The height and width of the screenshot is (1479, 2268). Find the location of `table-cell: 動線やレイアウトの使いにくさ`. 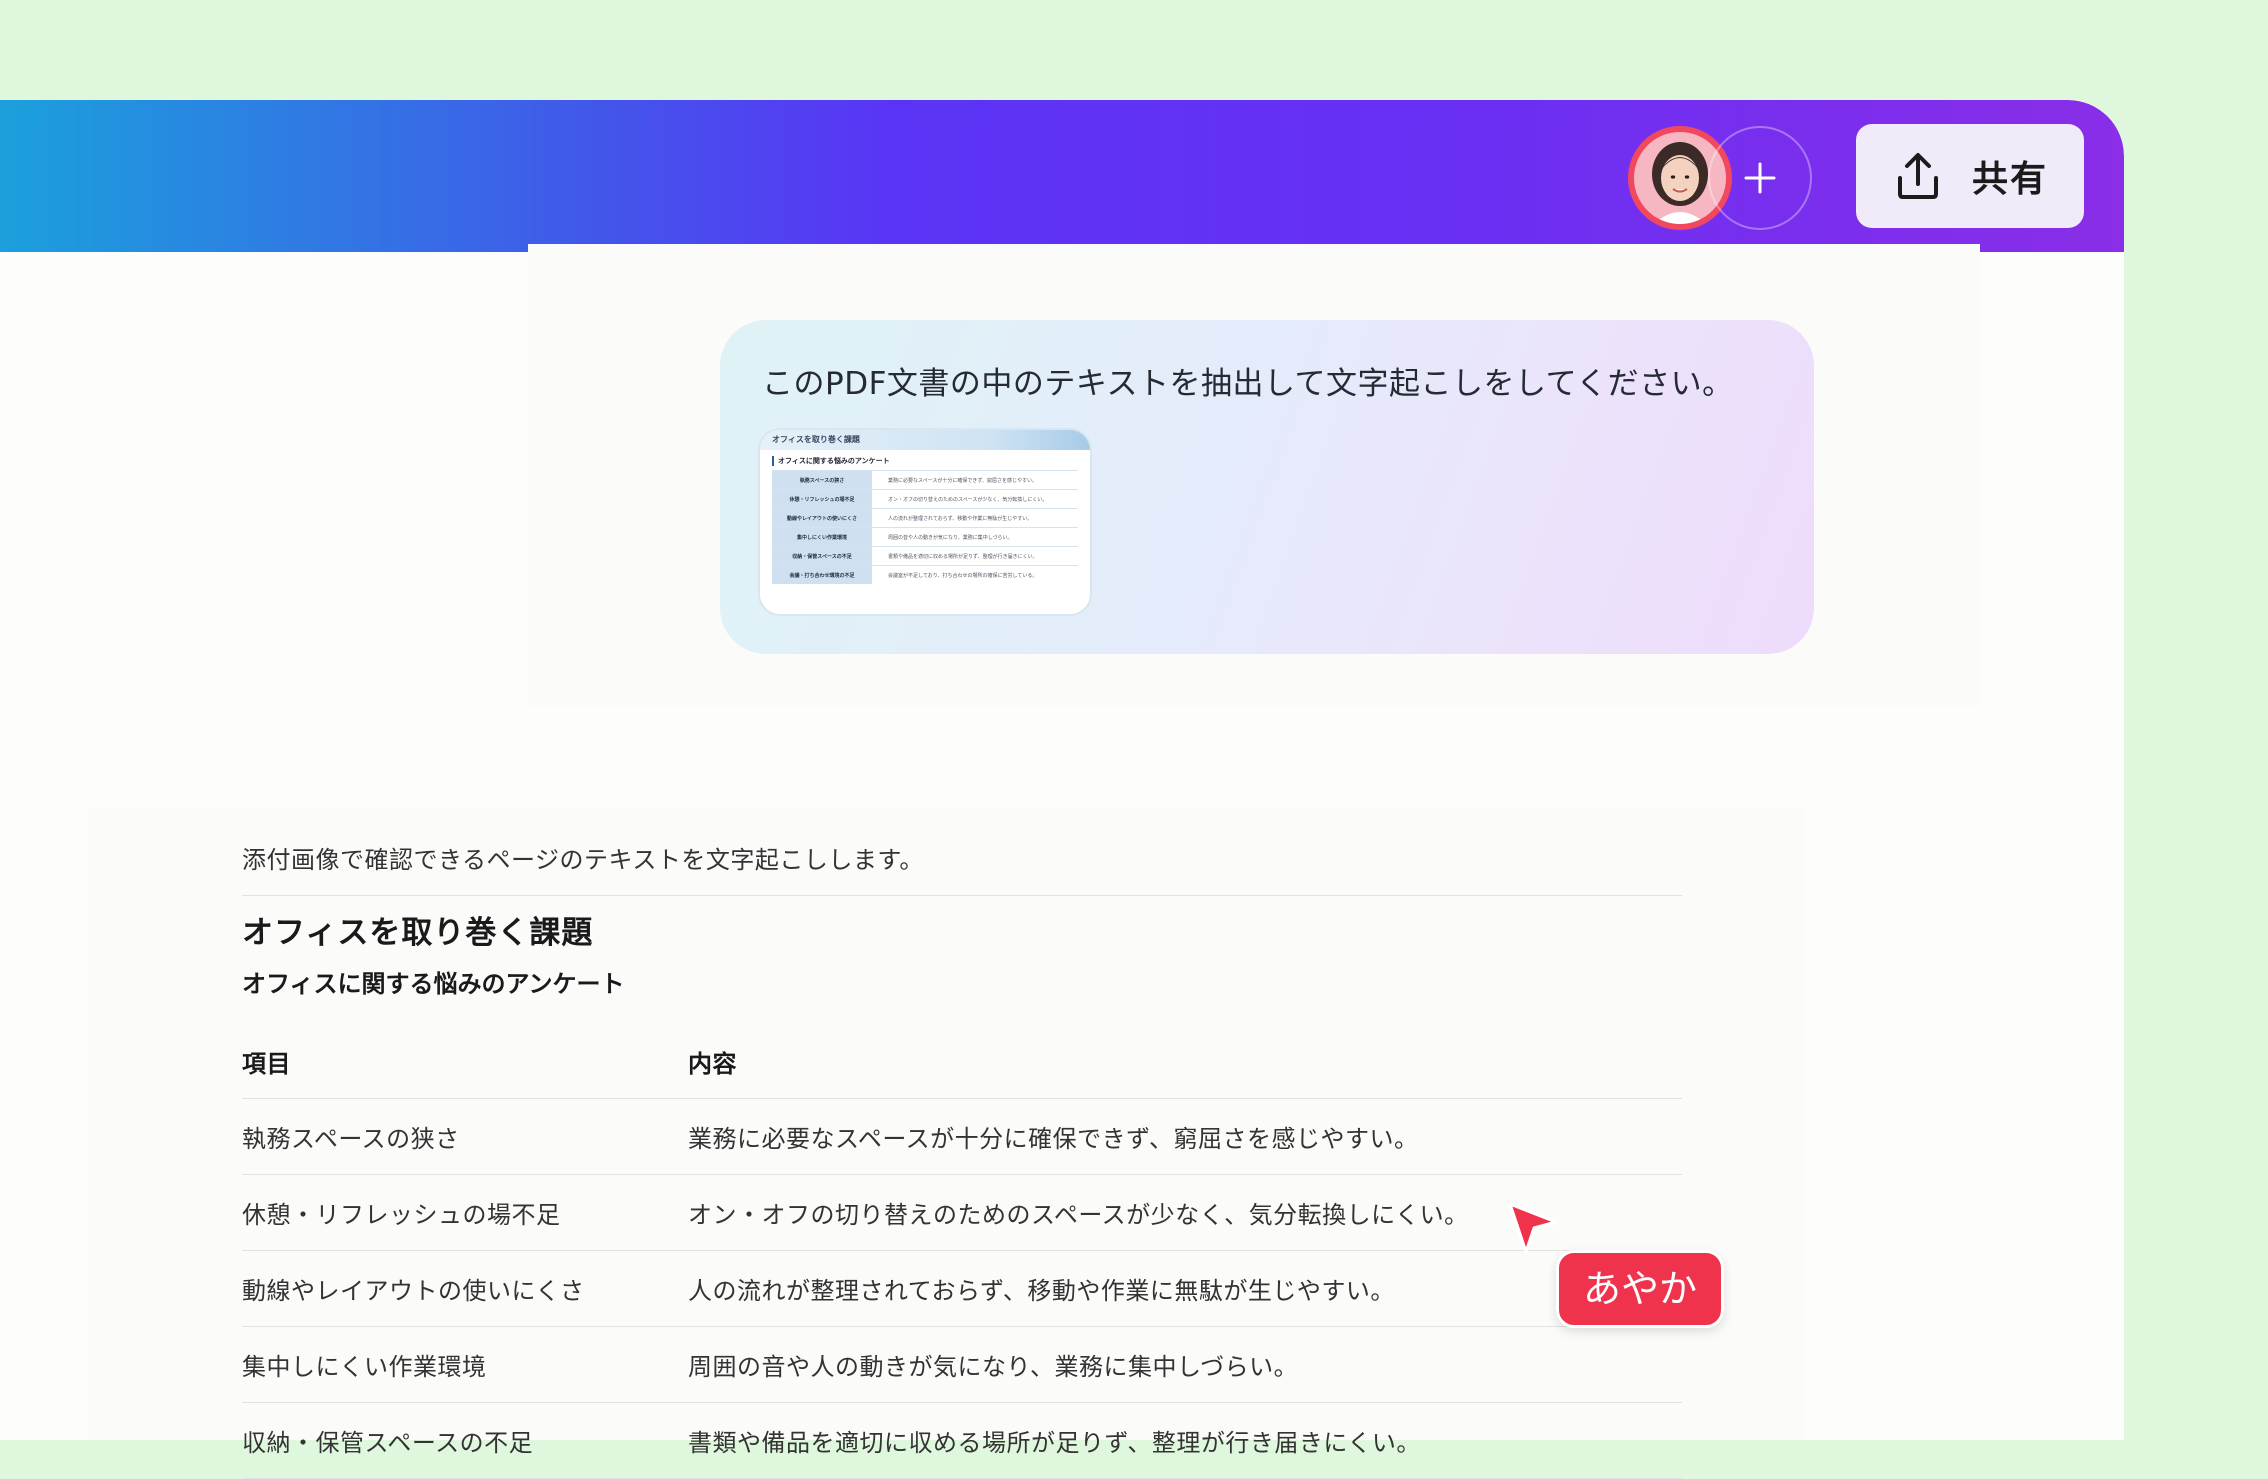

table-cell: 動線やレイアウトの使いにくさ is located at coordinates (465, 1288).